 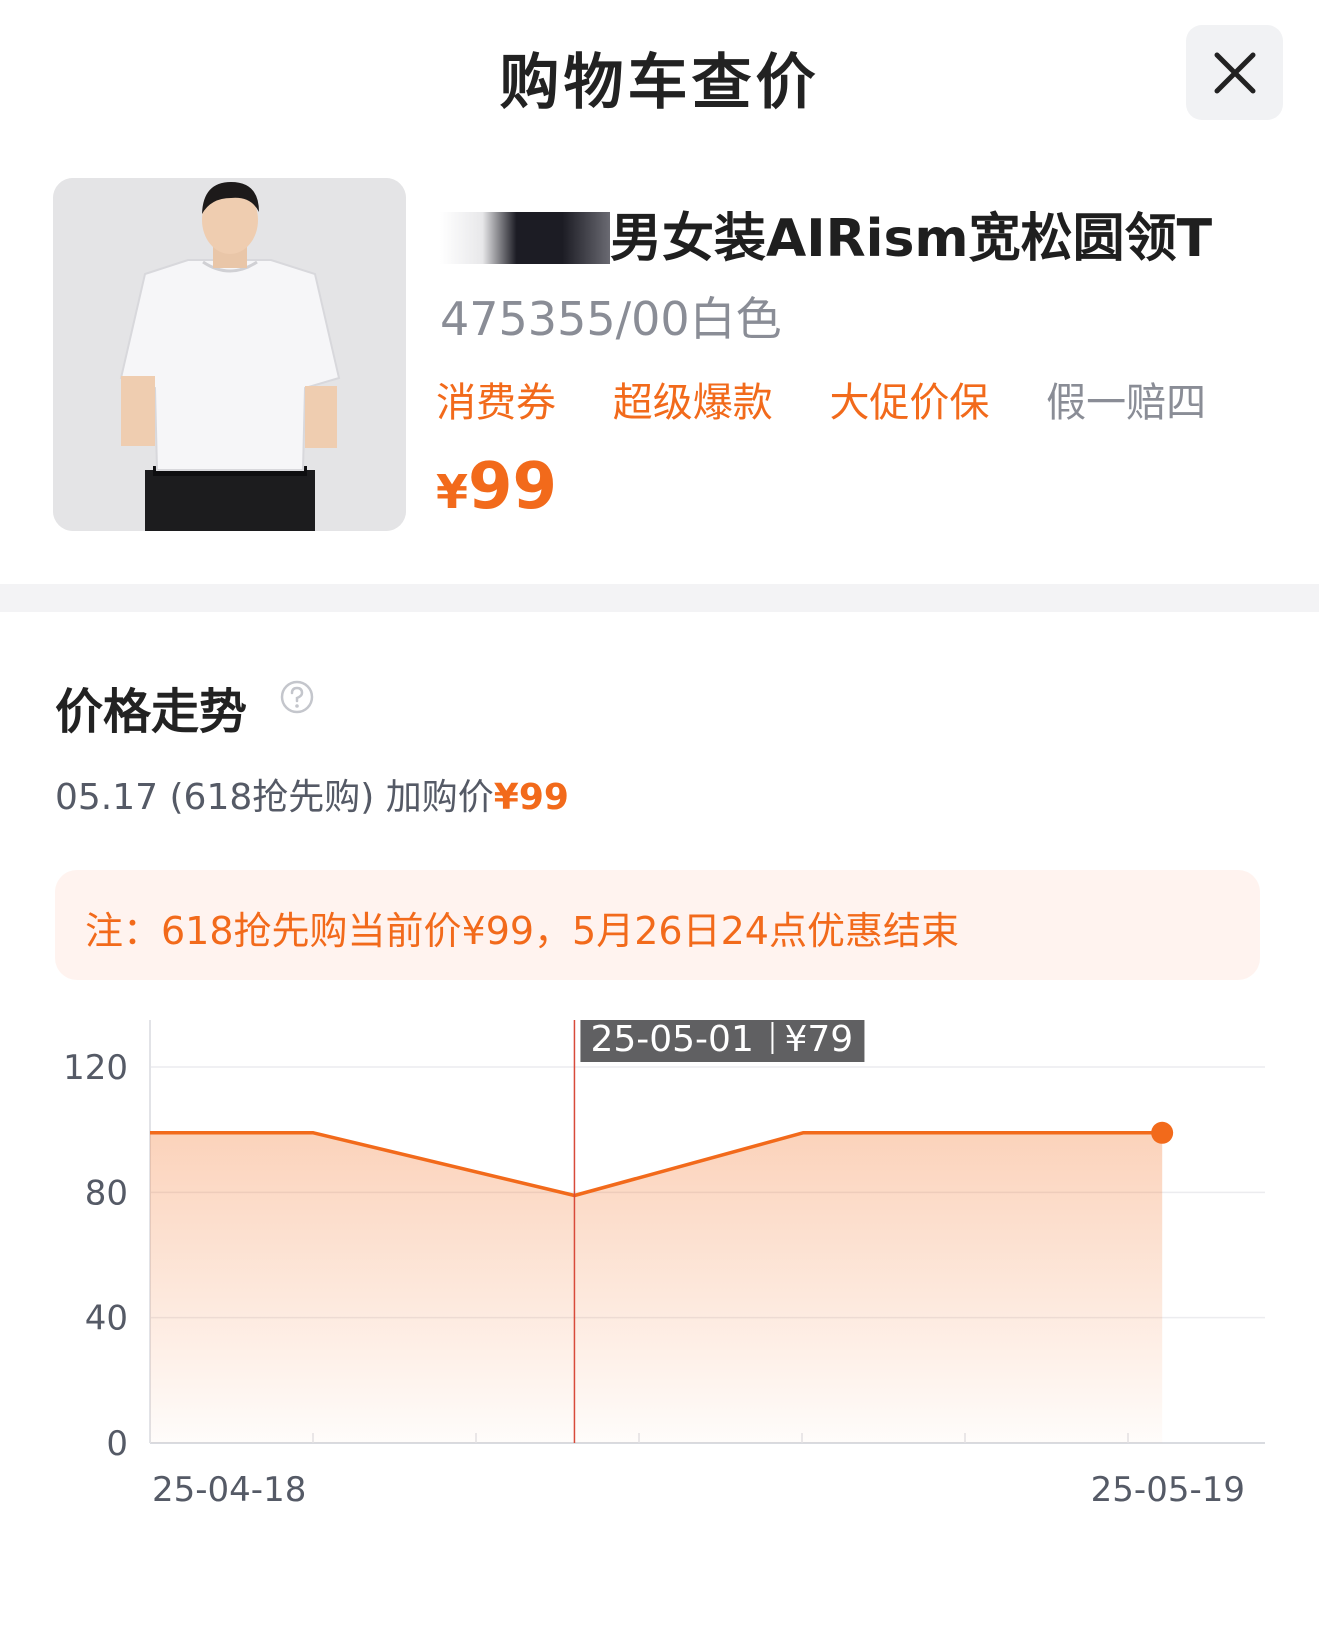 What do you see at coordinates (911, 239) in the screenshot?
I see `product-title-text: 男女装AIRism宽松圆领T` at bounding box center [911, 239].